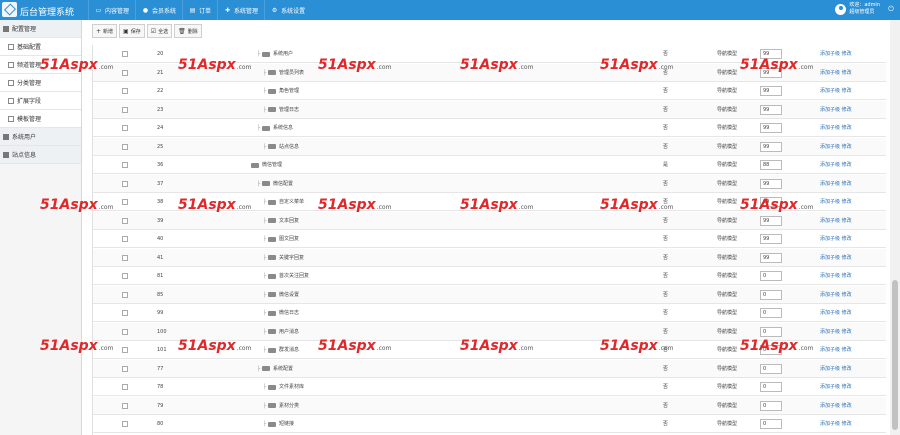  What do you see at coordinates (105, 31) in the screenshot?
I see `add-button: + 新增` at bounding box center [105, 31].